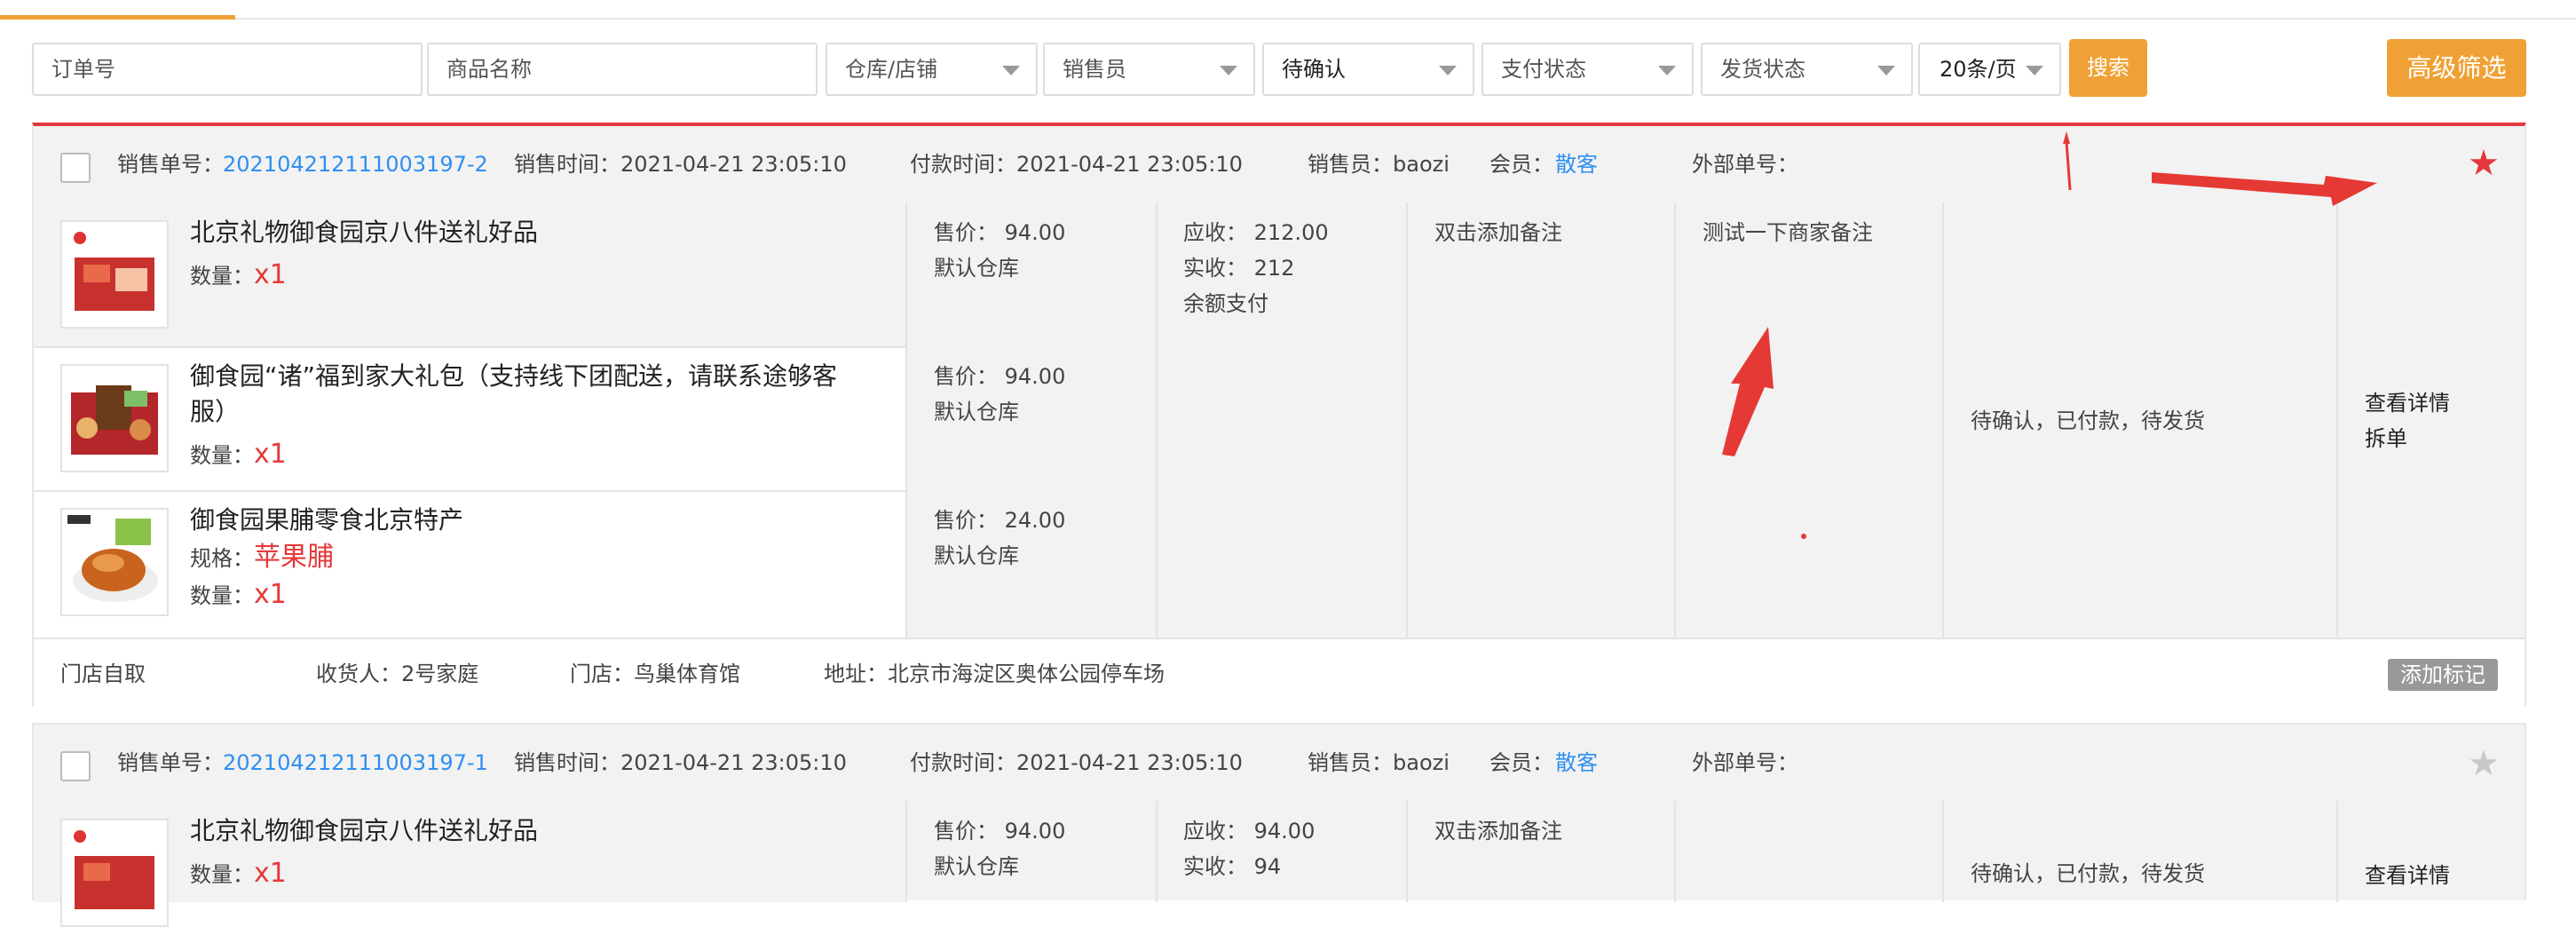 The width and height of the screenshot is (2576, 927). What do you see at coordinates (622, 69) in the screenshot?
I see `product-name-input: 商品名称` at bounding box center [622, 69].